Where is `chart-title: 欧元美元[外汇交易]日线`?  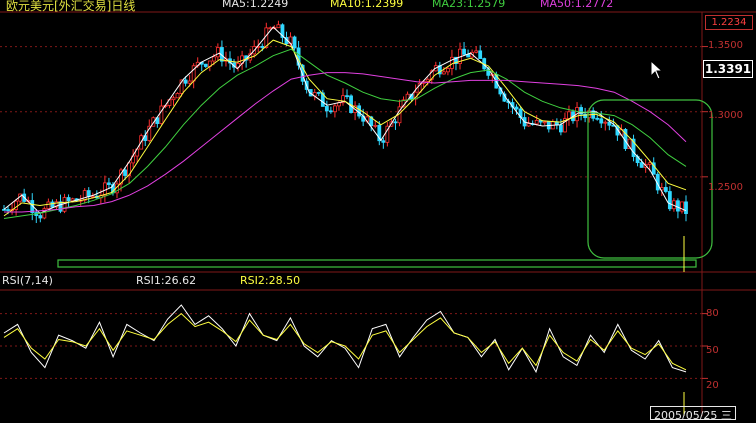
chart-title: 欧元美元[外汇交易]日线 is located at coordinates (71, 6).